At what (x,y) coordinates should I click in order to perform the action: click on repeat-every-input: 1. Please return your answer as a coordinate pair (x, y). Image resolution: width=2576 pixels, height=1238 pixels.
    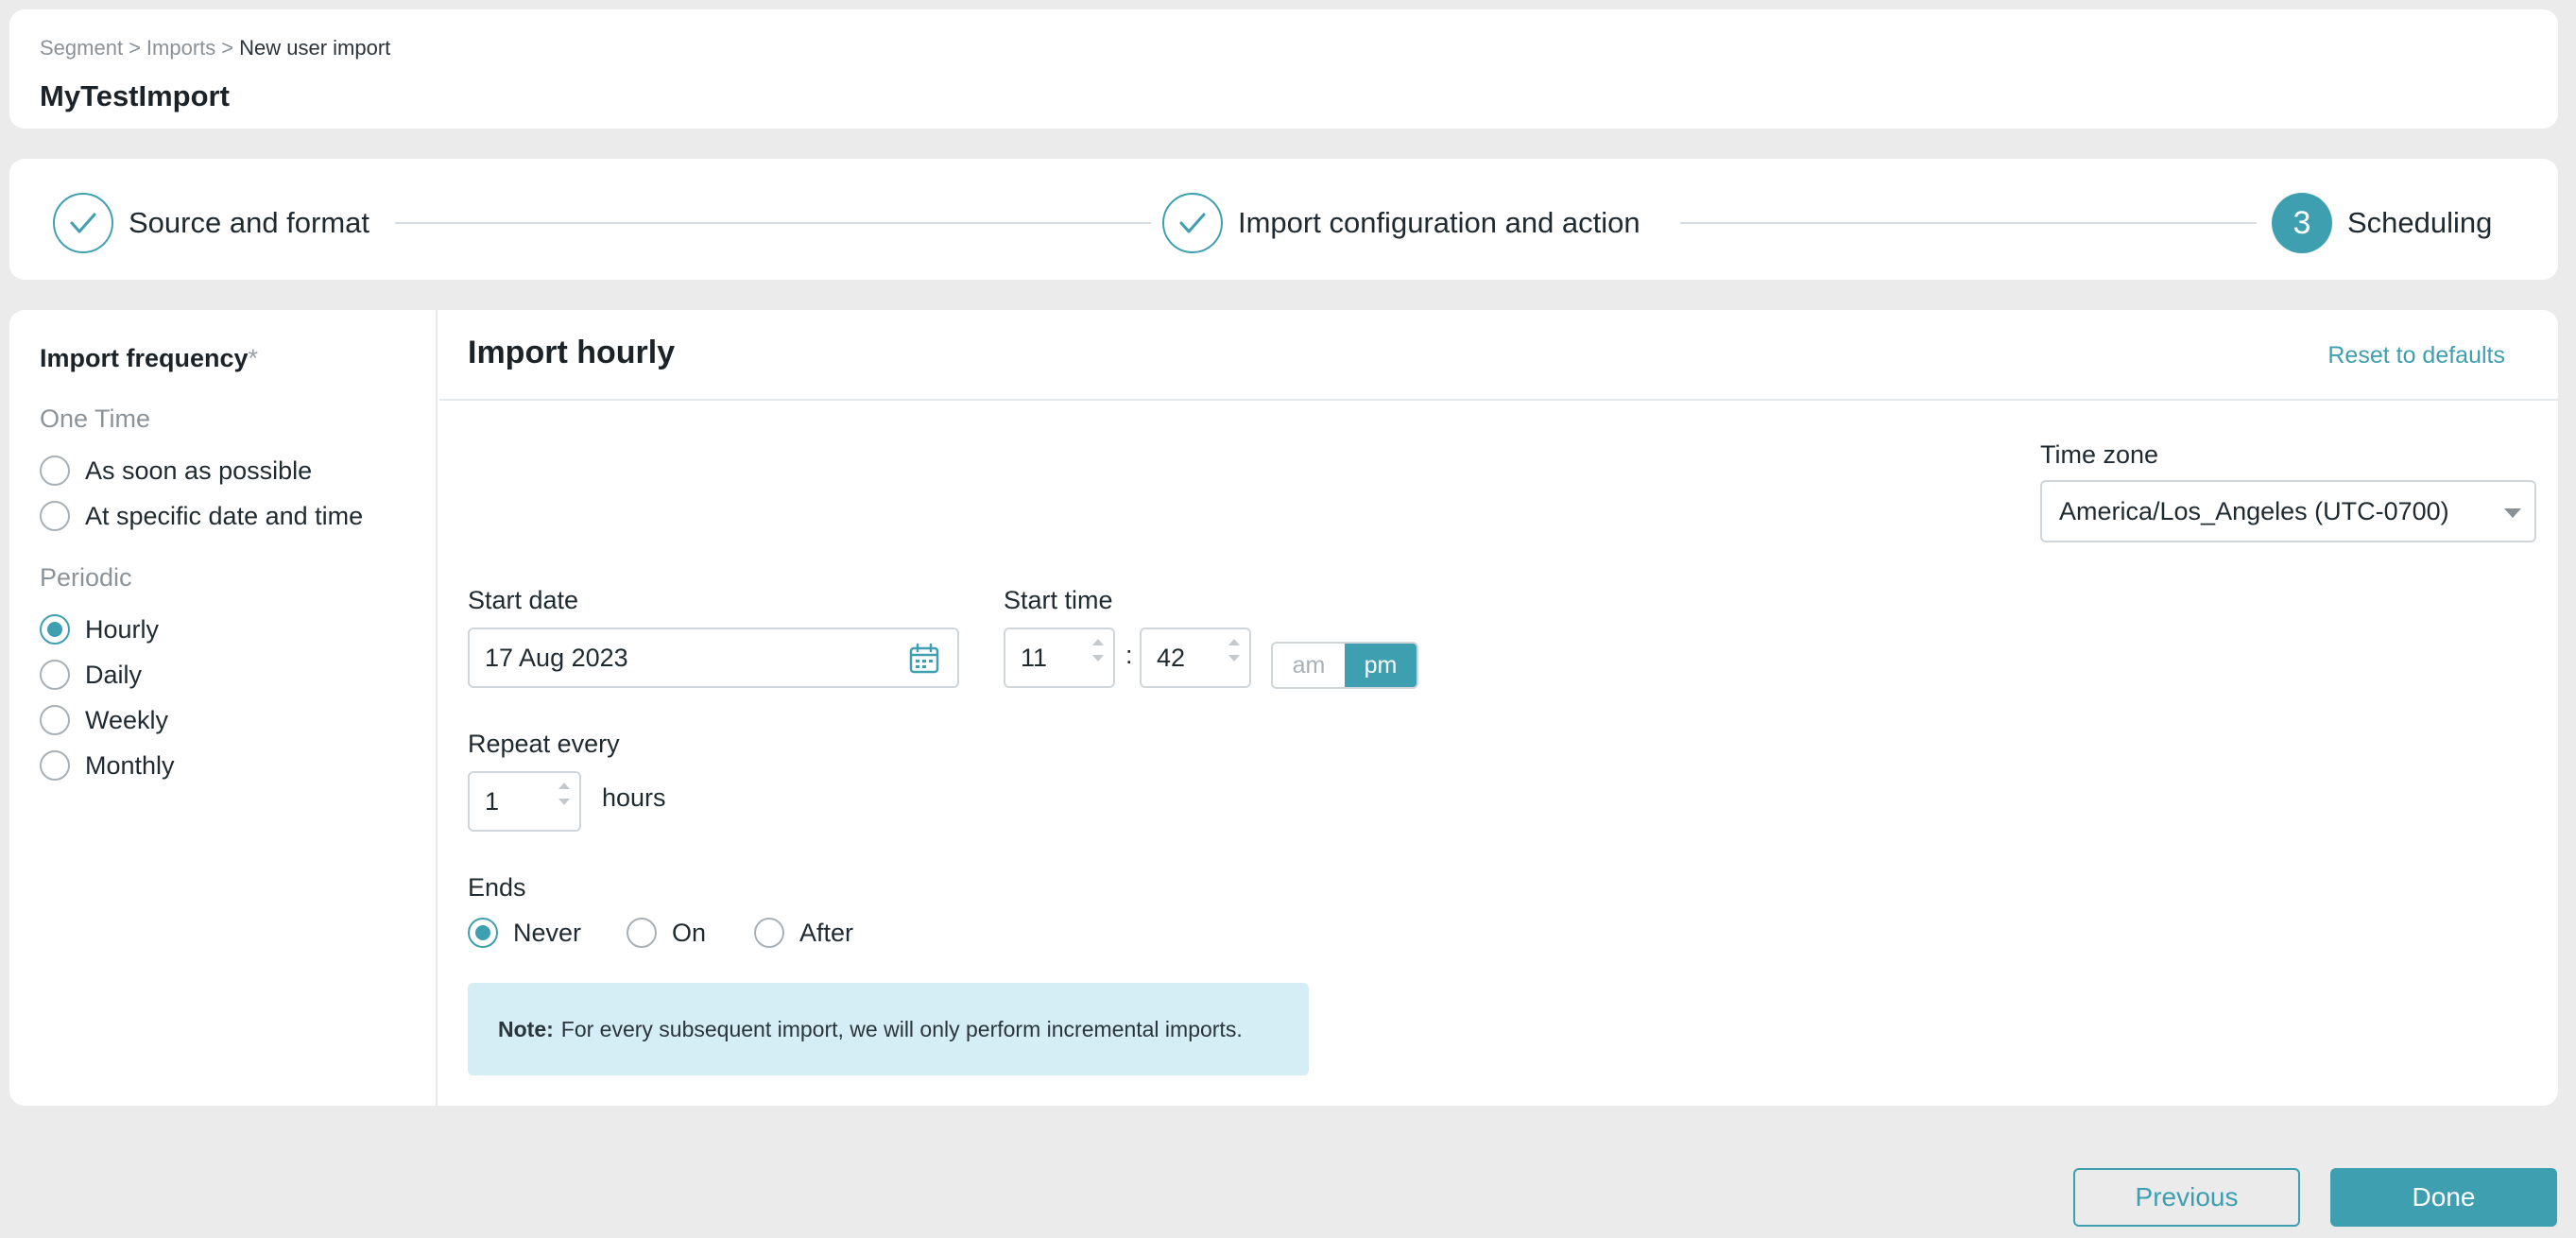
    Looking at the image, I should click on (524, 801).